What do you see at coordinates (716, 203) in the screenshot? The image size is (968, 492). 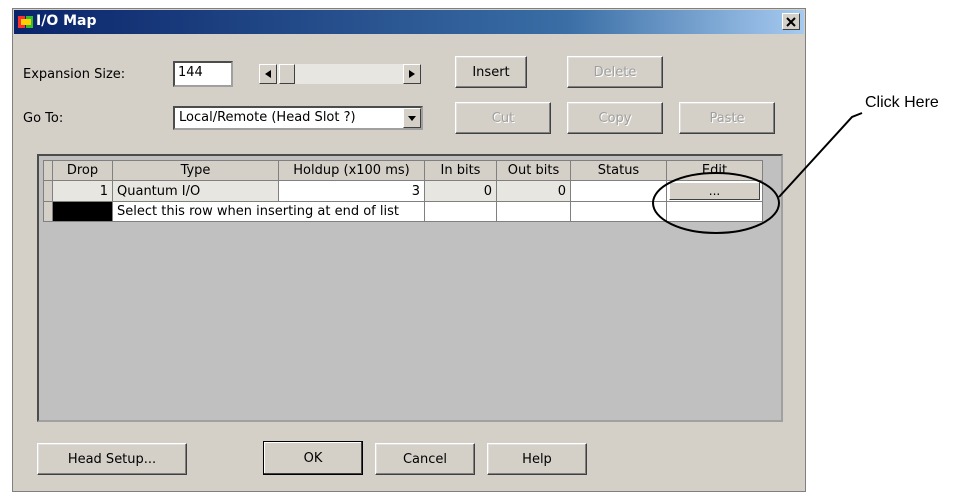 I see `highlight-ellipse` at bounding box center [716, 203].